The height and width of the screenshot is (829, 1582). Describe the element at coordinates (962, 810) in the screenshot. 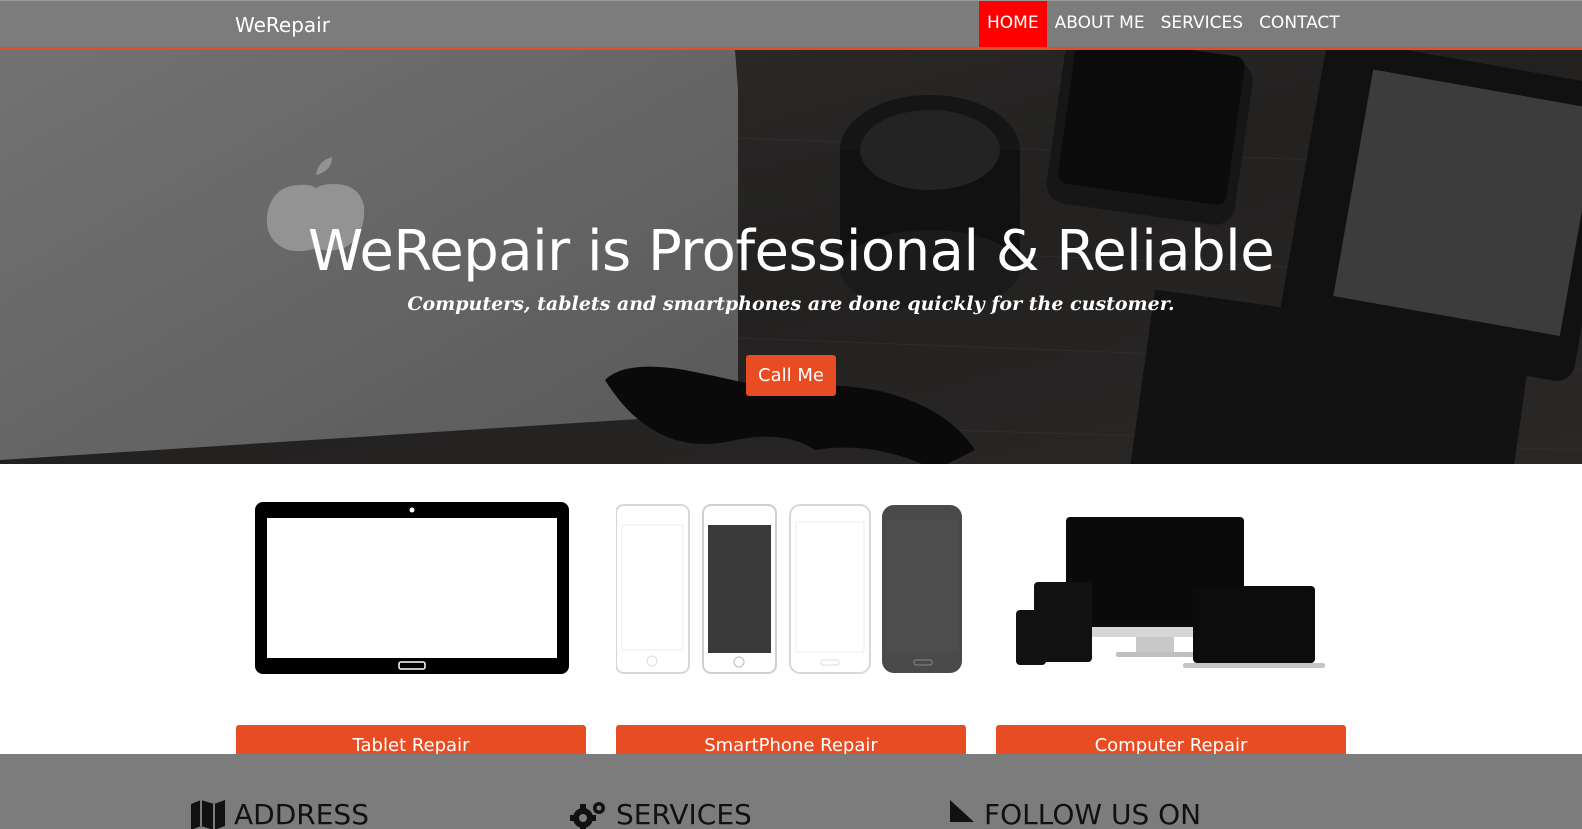

I see `pointer-icon` at that location.